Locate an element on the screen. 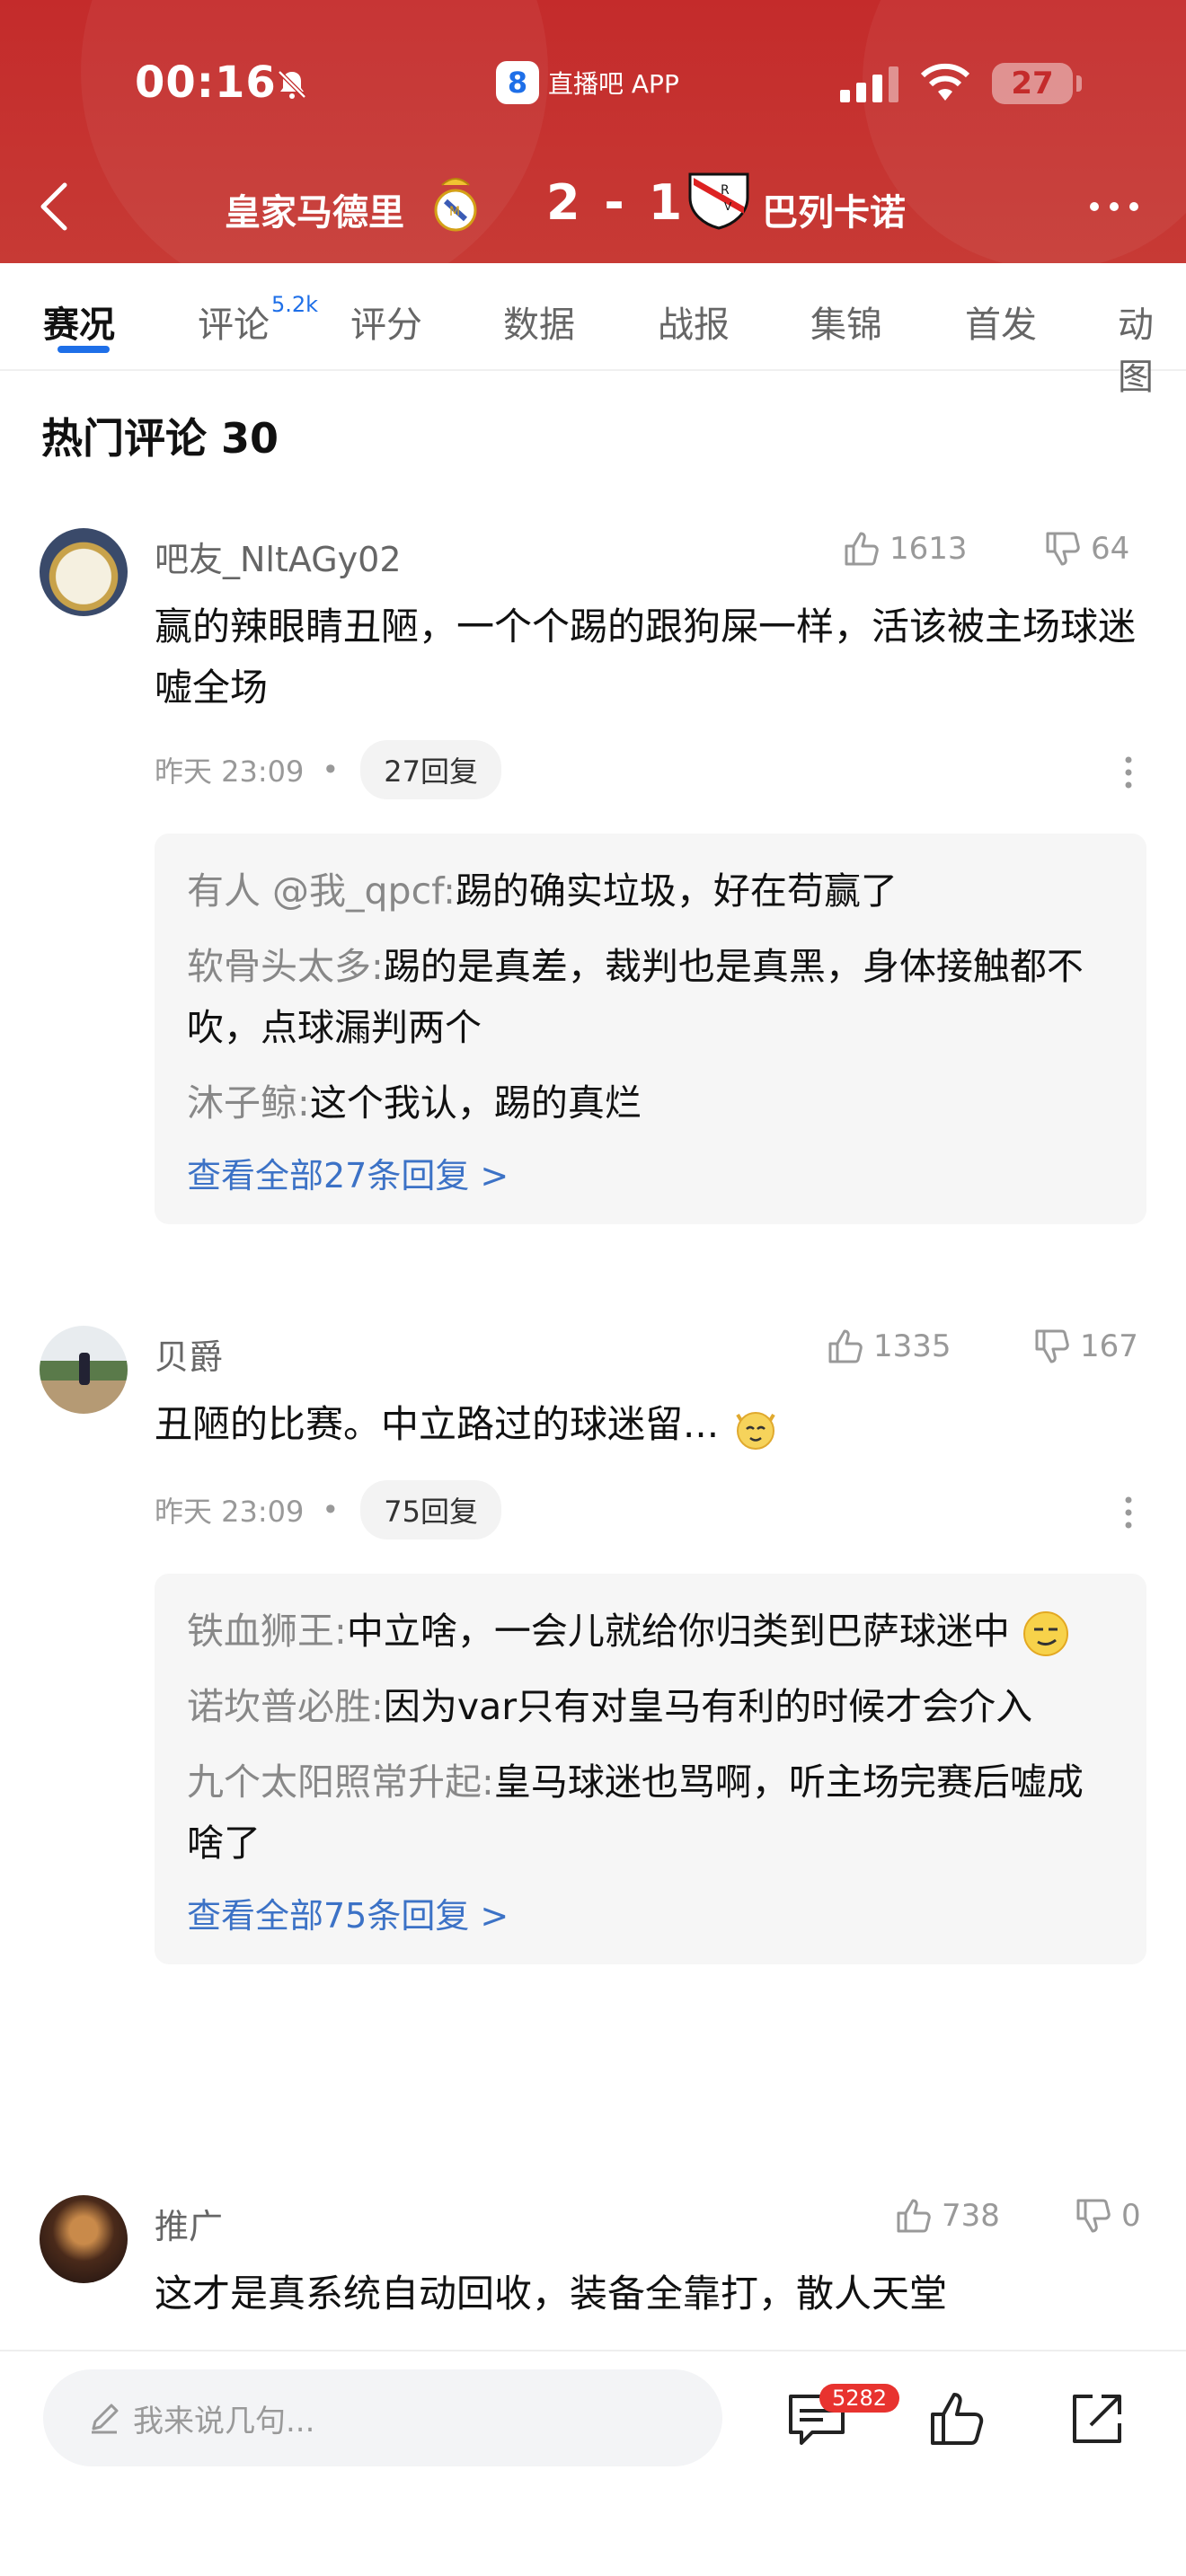 Image resolution: width=1186 pixels, height=2576 pixels. reply-item: 铁血狮王:中立啥，一会儿就给你归类到巴萨球迷中 is located at coordinates (650, 1631).